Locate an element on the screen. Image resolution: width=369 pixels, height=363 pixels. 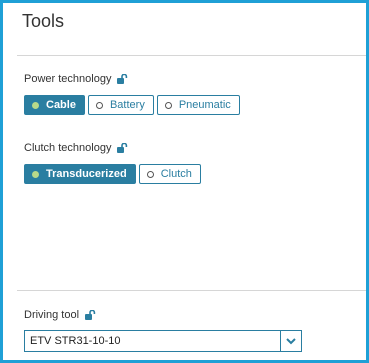
driving-tool-label-text: Driving tool is located at coordinates (52, 315).